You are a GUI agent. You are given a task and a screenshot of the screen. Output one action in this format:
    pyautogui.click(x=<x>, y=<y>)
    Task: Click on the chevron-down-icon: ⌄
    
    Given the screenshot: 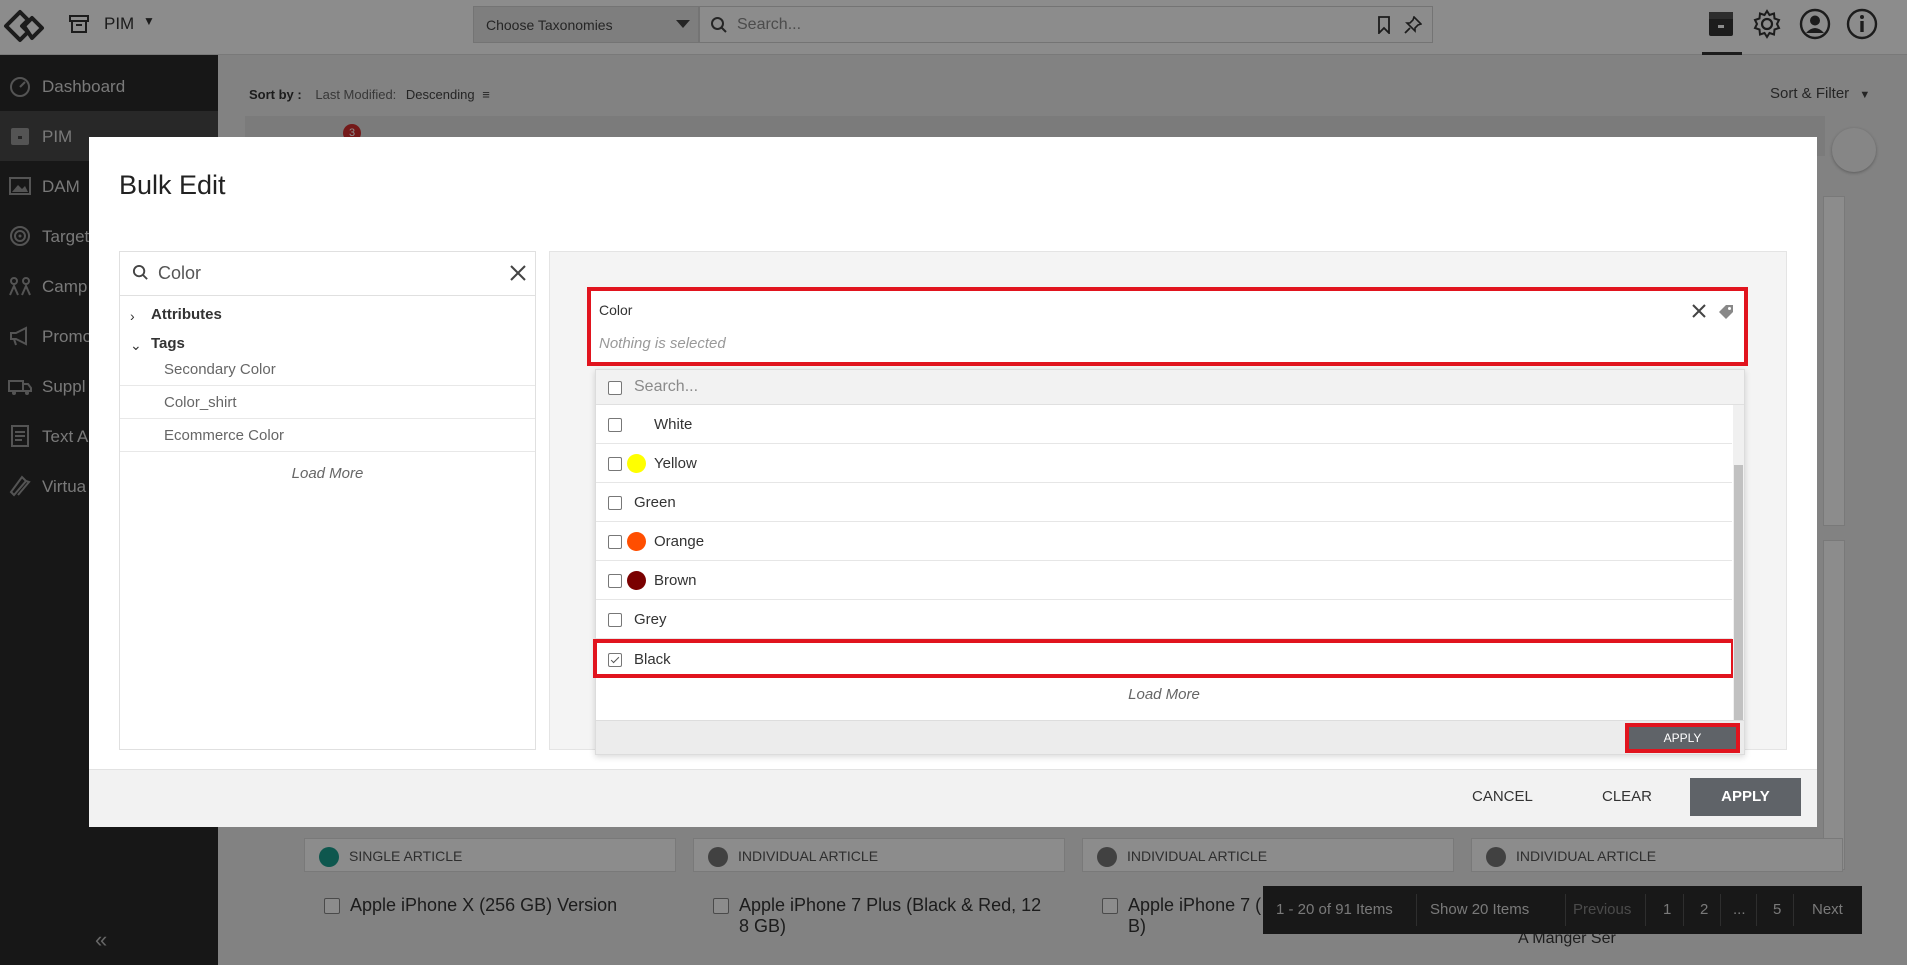 What is the action you would take?
    pyautogui.click(x=136, y=345)
    